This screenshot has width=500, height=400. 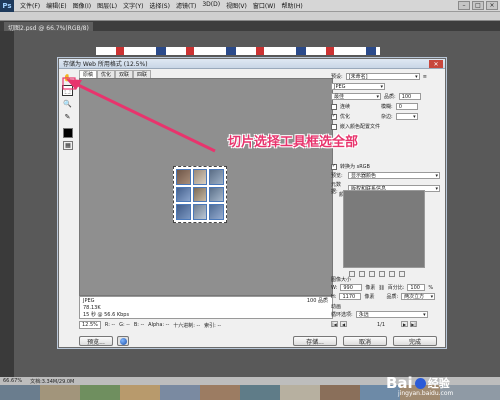 I want to click on watermark-url: jingyan.baidu.com, so click(x=426, y=393).